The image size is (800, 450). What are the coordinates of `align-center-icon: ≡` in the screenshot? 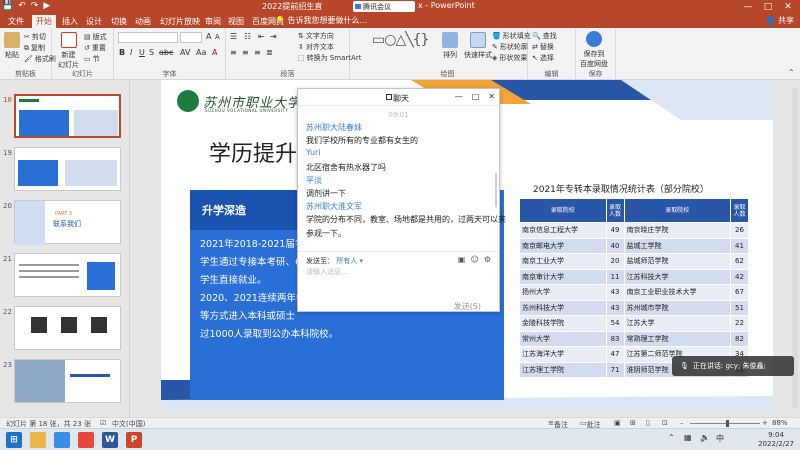 It's located at (245, 52).